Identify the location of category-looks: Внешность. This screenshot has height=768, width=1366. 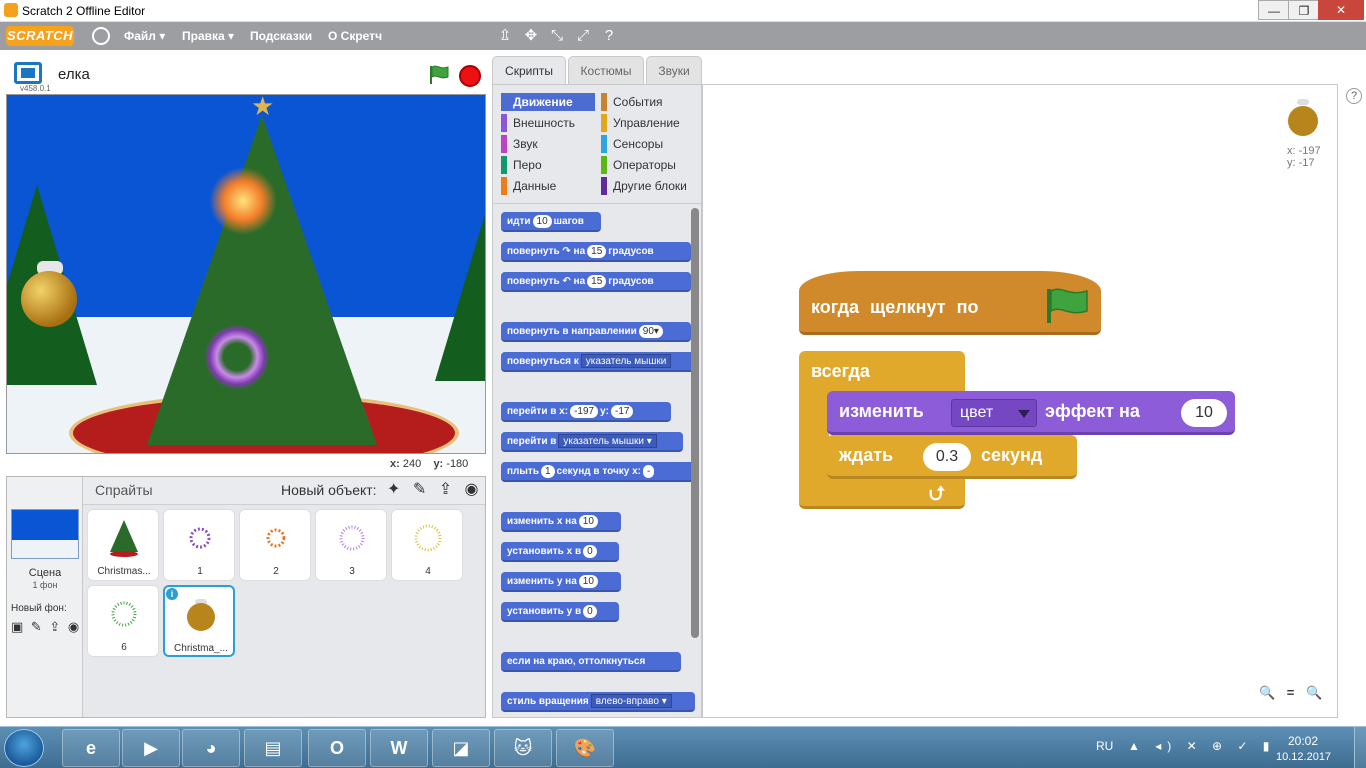
(548, 123).